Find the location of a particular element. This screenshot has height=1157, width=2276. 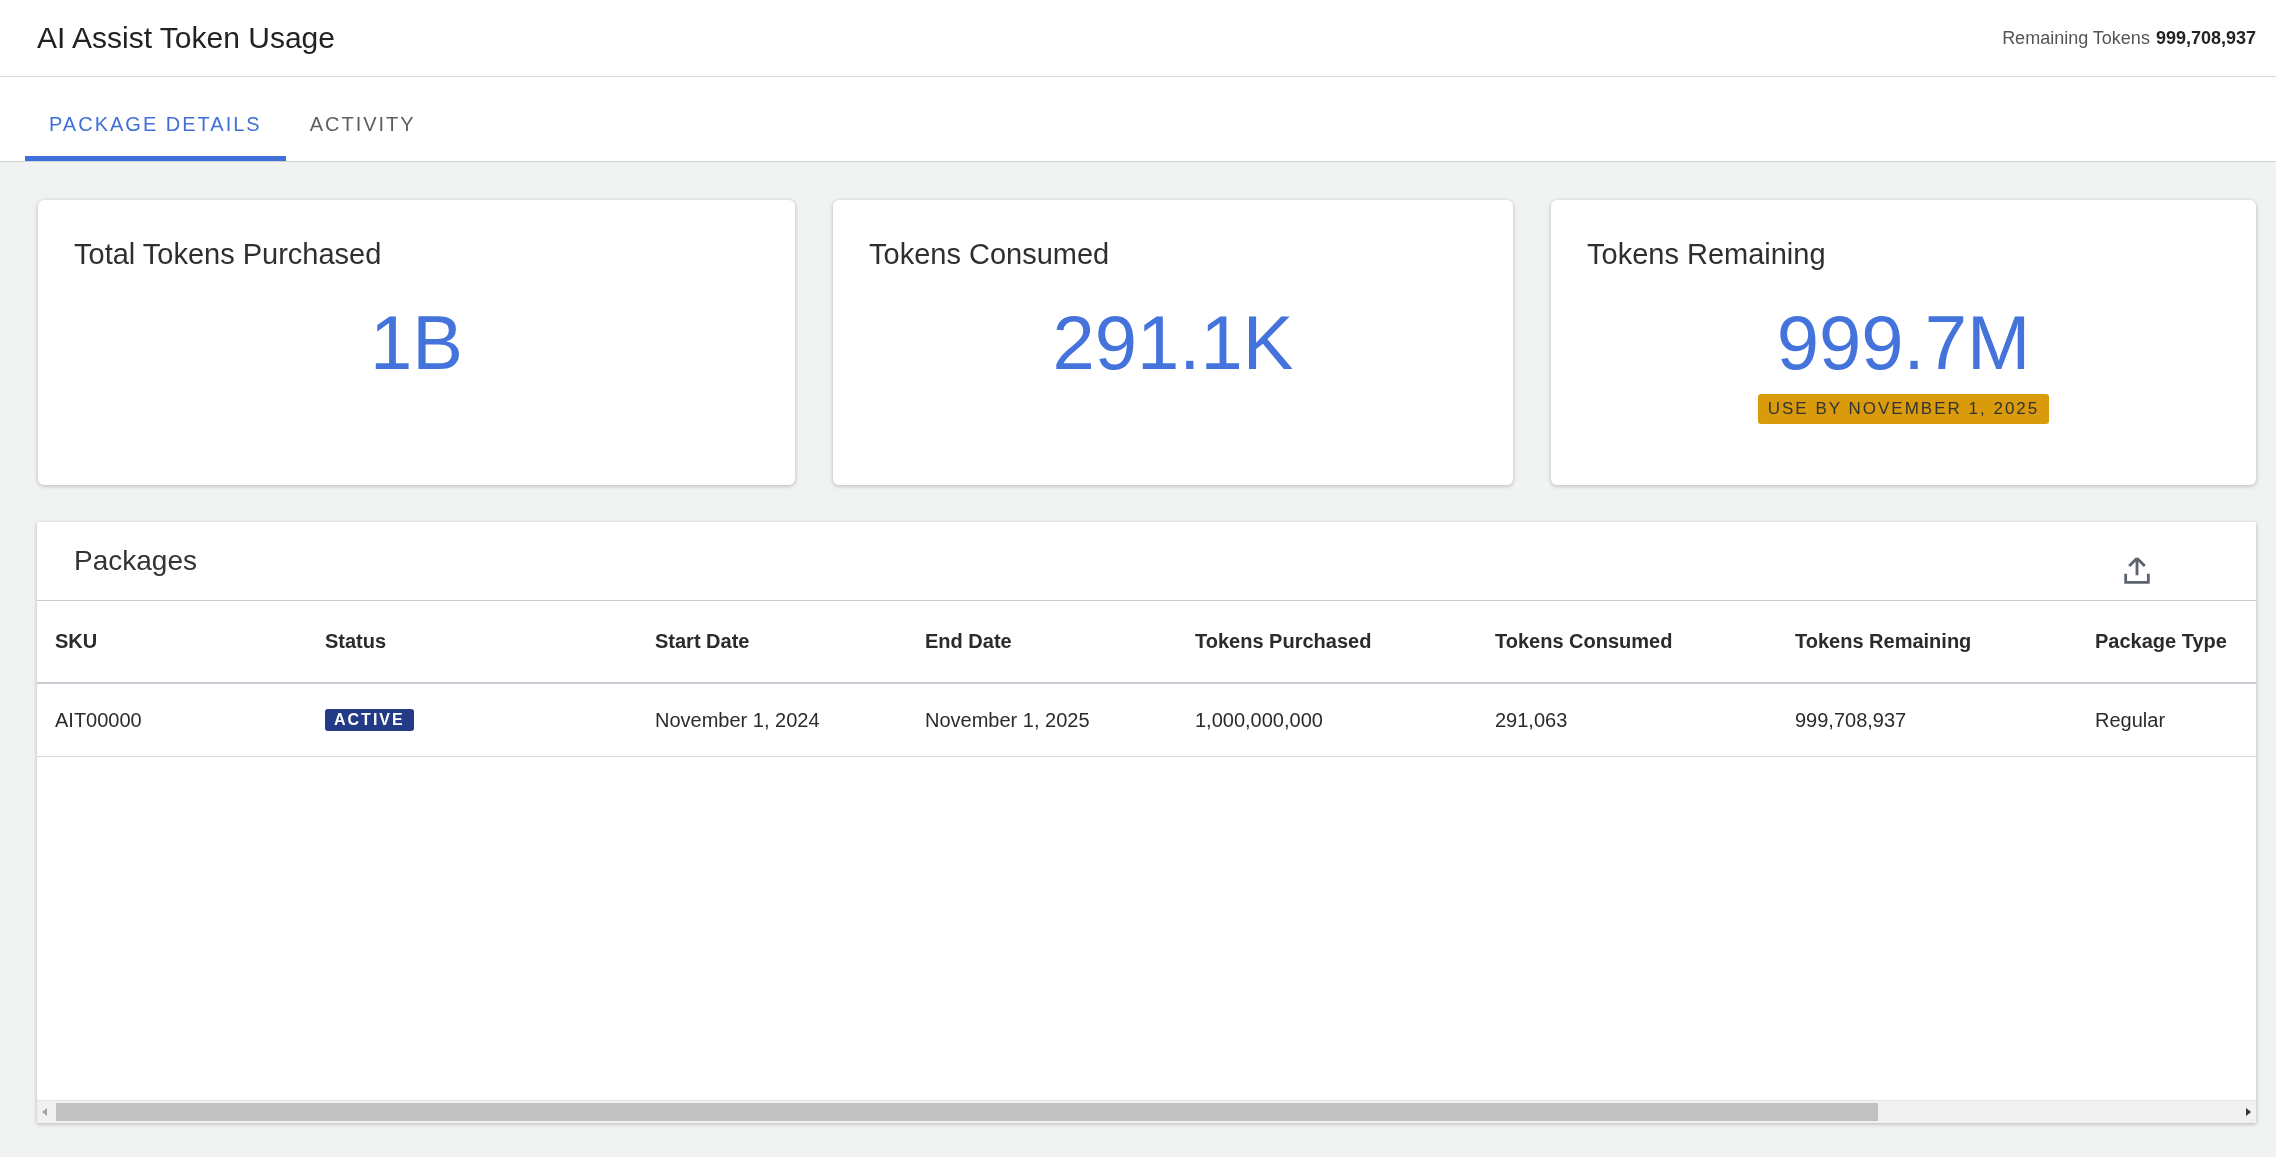

table-cell: 1,000,000,000 is located at coordinates (1259, 720).